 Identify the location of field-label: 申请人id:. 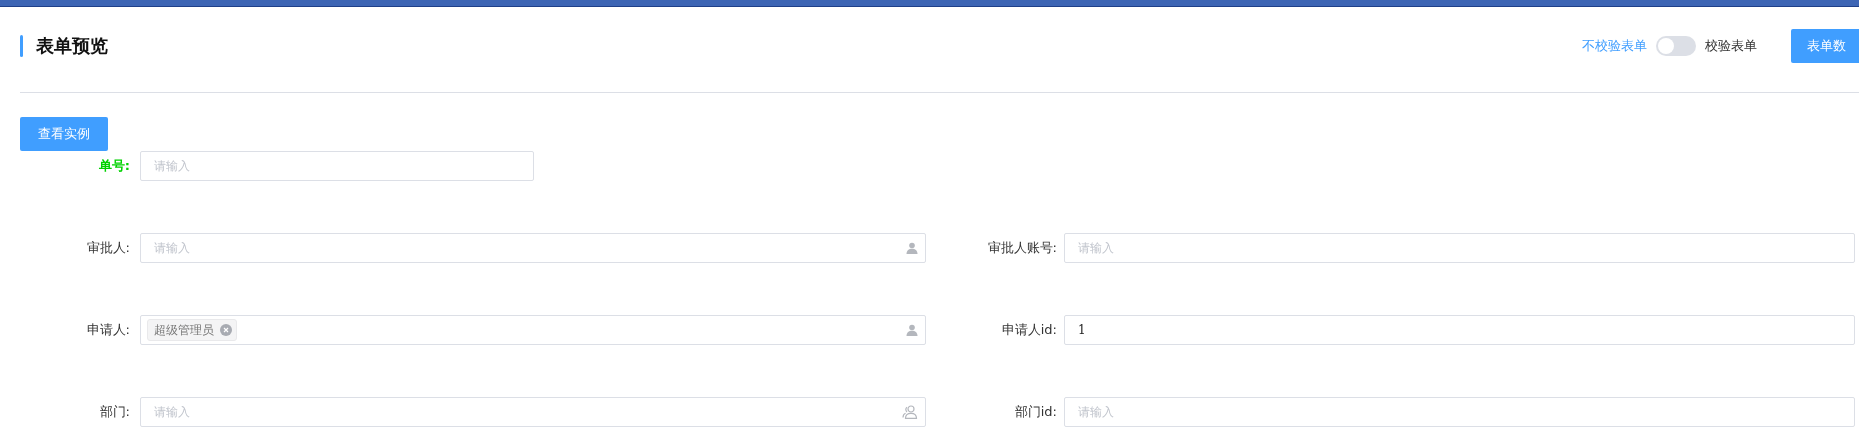
(1029, 330).